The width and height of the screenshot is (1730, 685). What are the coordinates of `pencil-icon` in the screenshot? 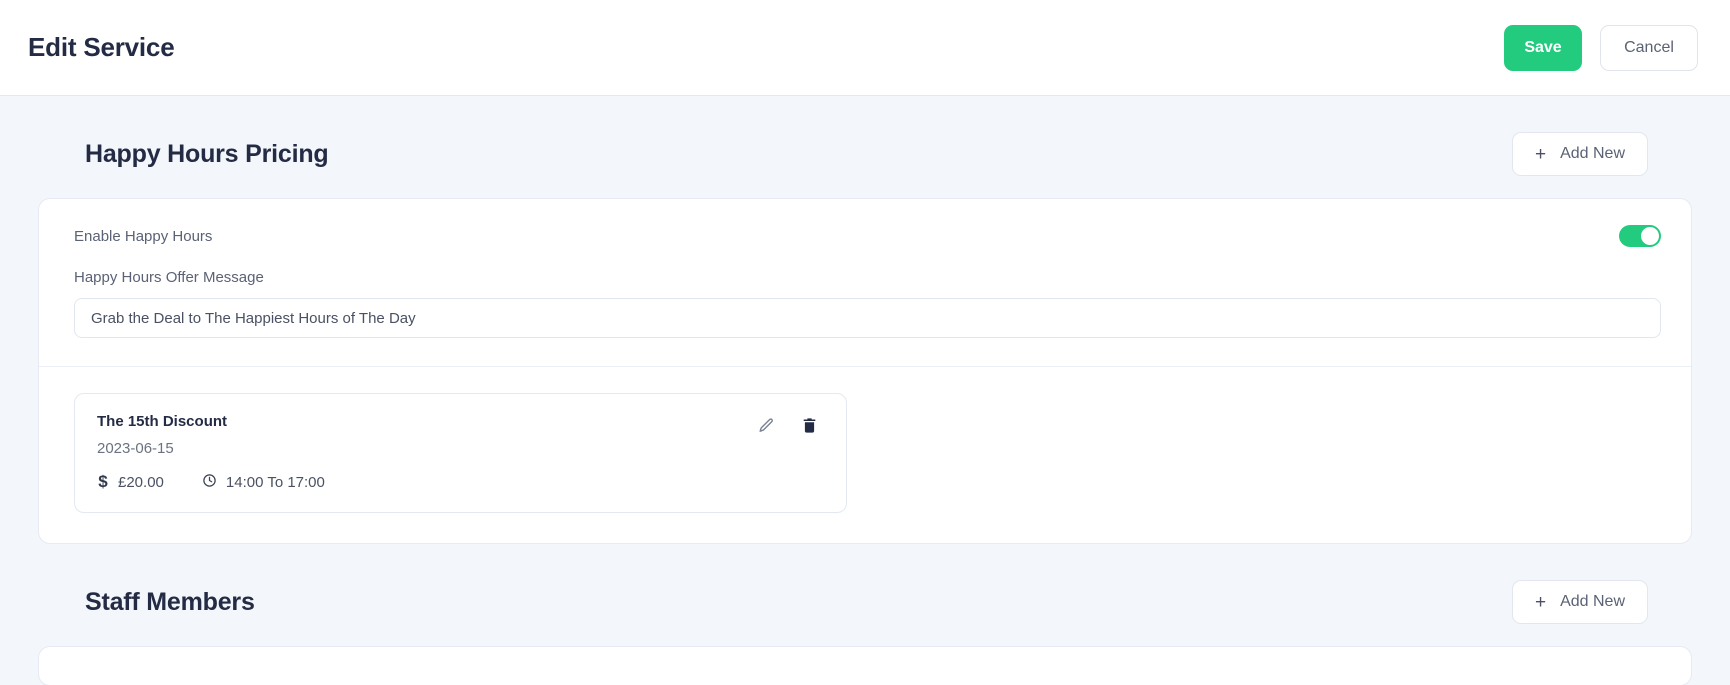 It's located at (766, 425).